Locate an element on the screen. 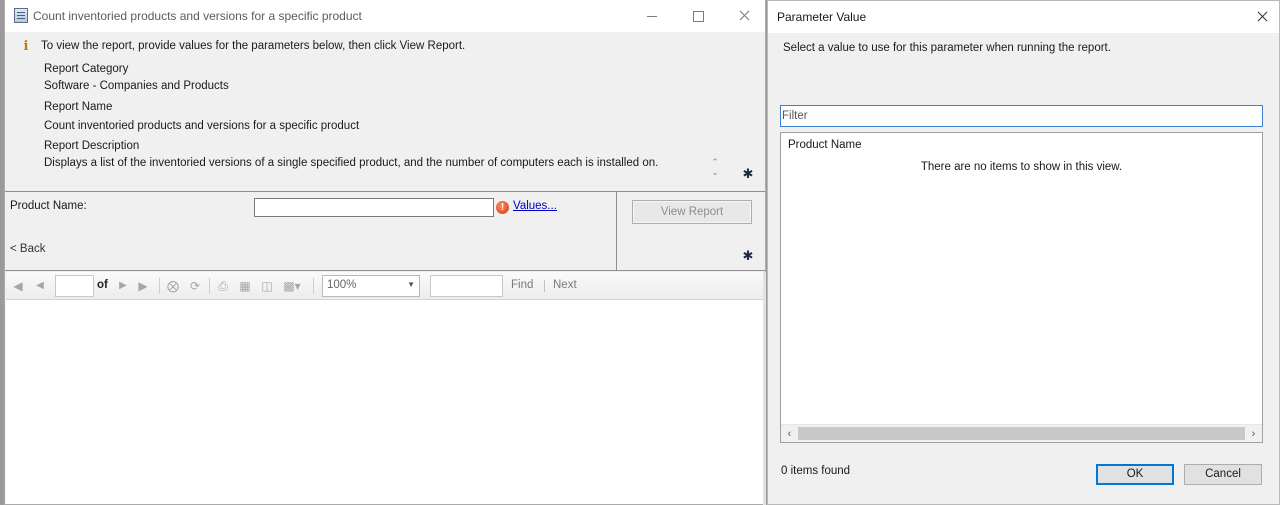  page-number-input is located at coordinates (74, 286).